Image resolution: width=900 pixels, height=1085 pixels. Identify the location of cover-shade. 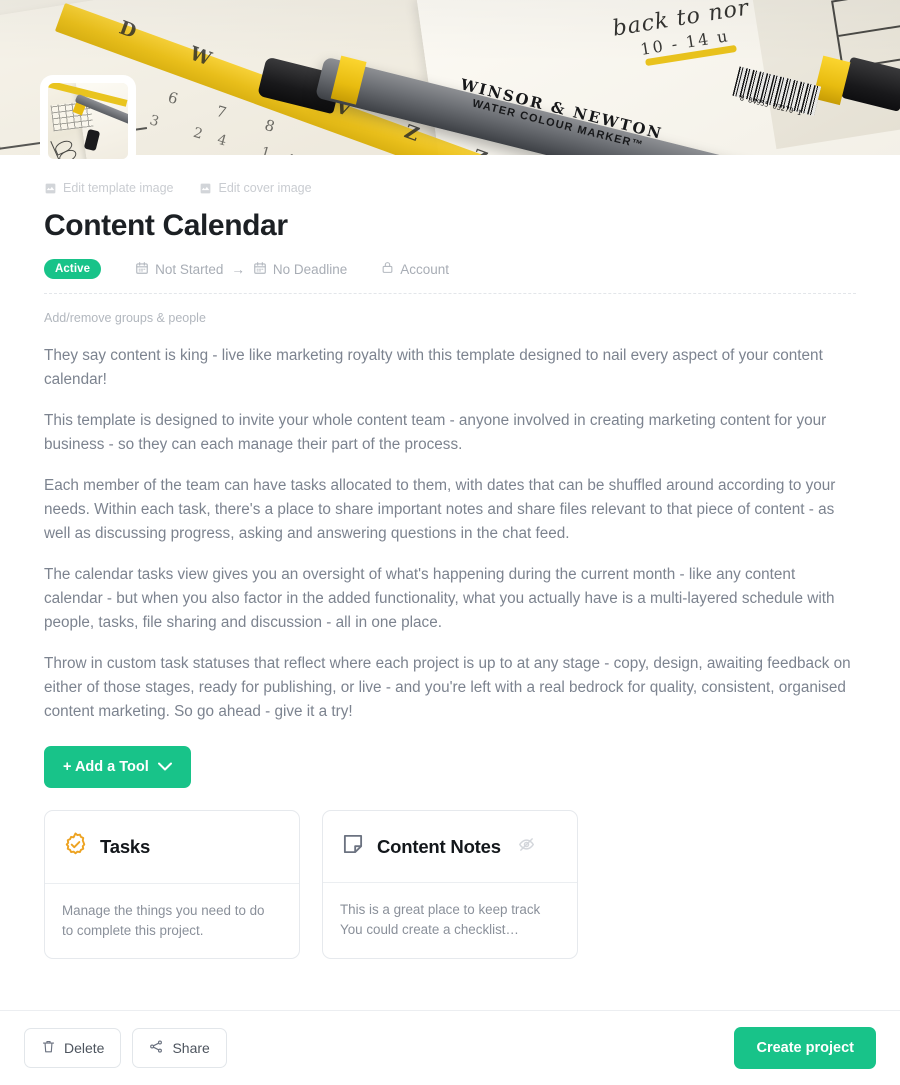
(450, 77).